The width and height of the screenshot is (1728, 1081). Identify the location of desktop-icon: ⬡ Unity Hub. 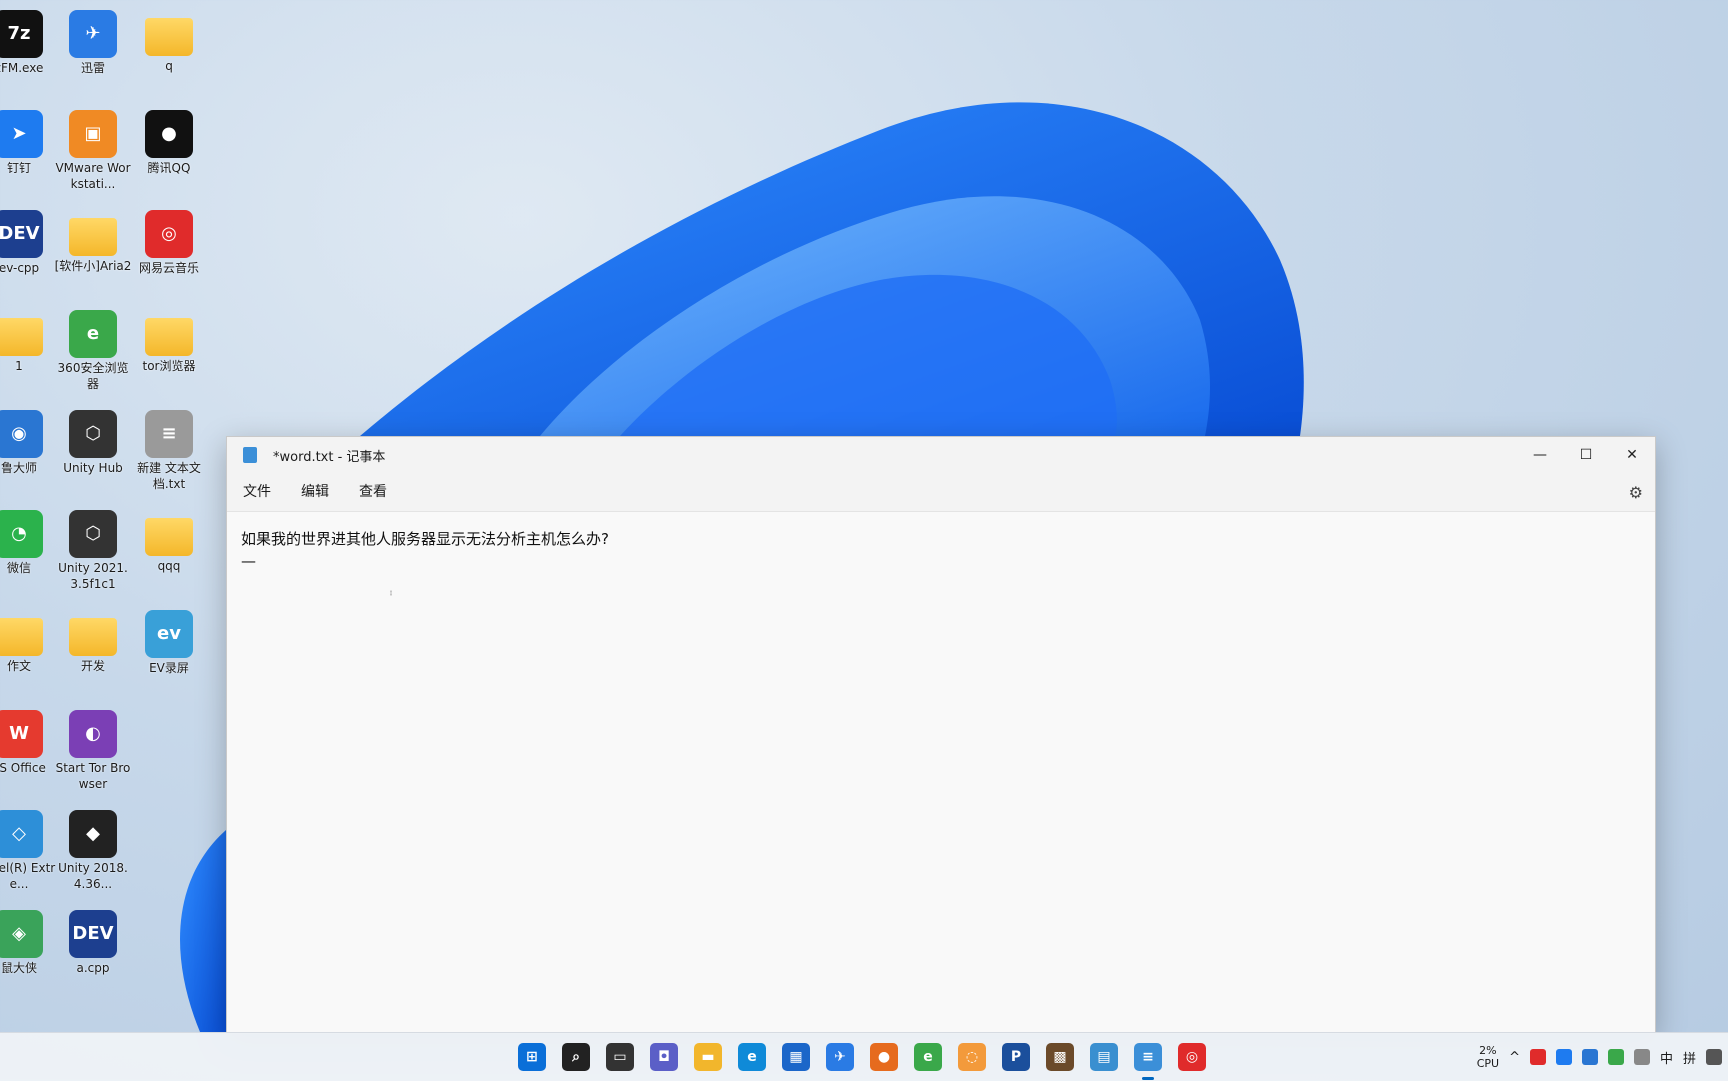
(93, 443).